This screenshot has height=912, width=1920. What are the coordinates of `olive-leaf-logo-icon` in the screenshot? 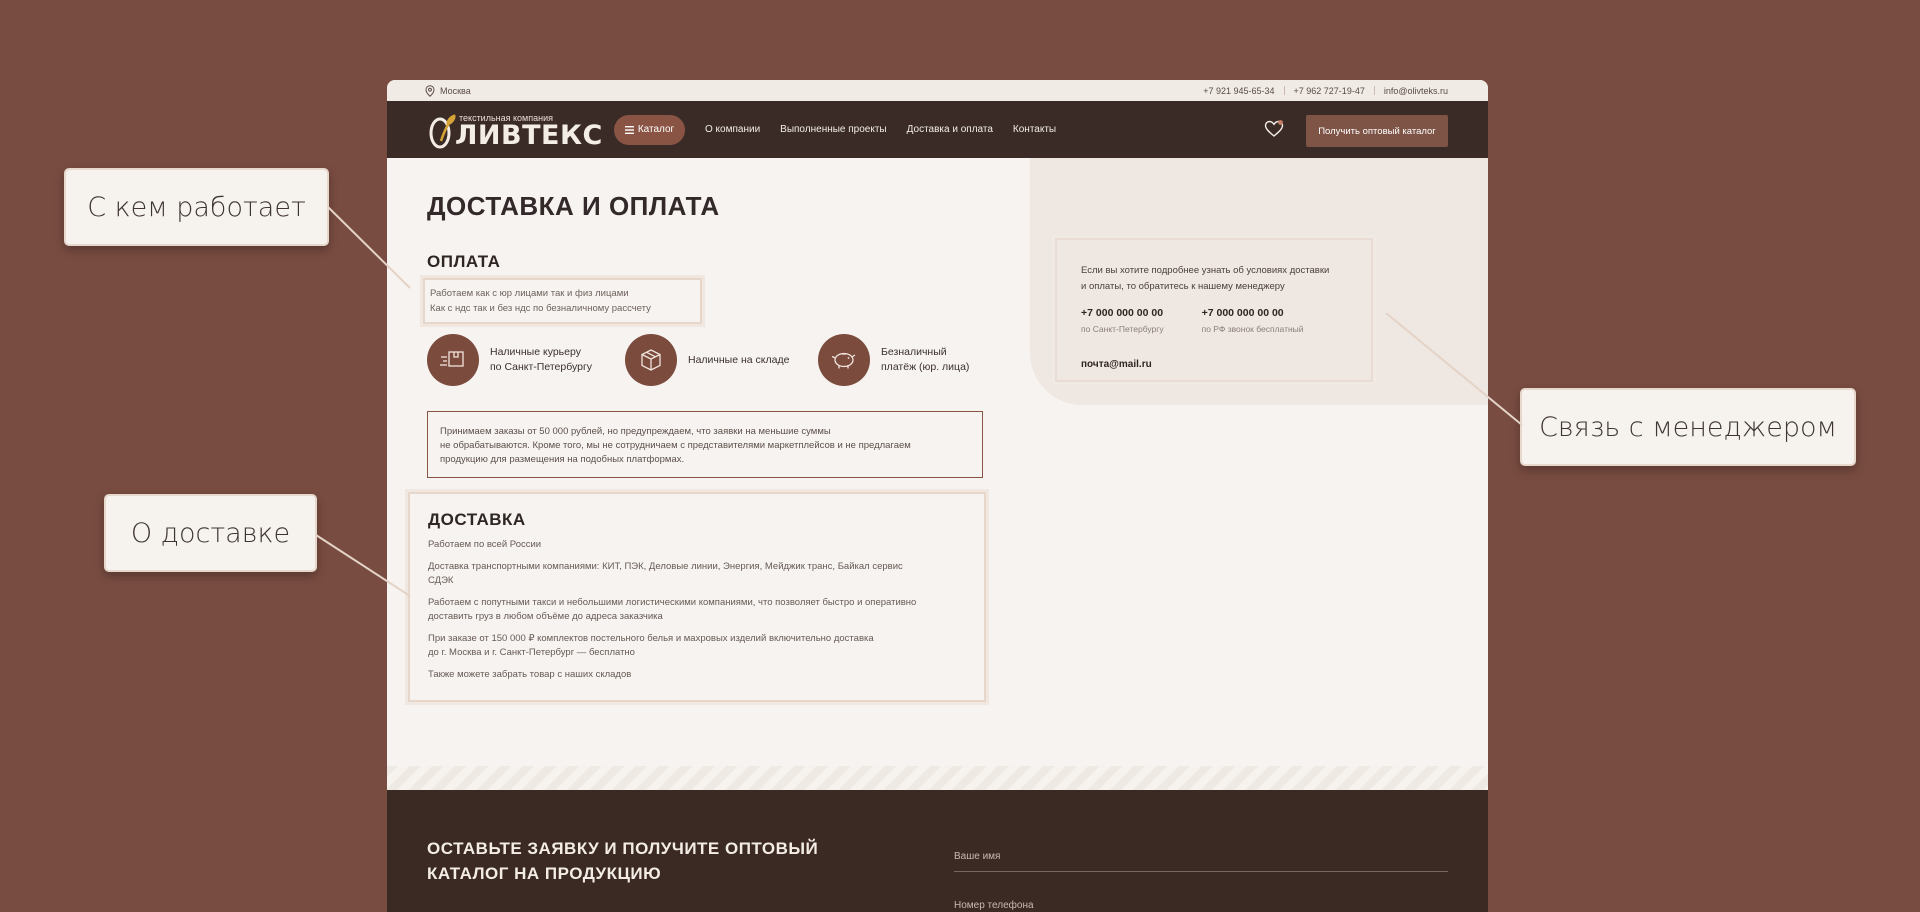 It's located at (442, 130).